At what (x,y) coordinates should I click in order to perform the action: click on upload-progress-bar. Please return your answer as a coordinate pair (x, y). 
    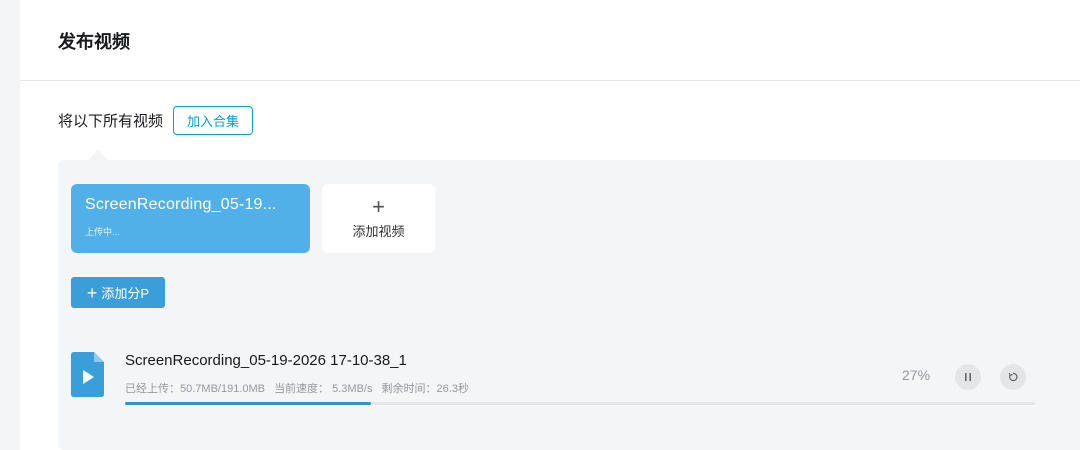
    Looking at the image, I should click on (580, 403).